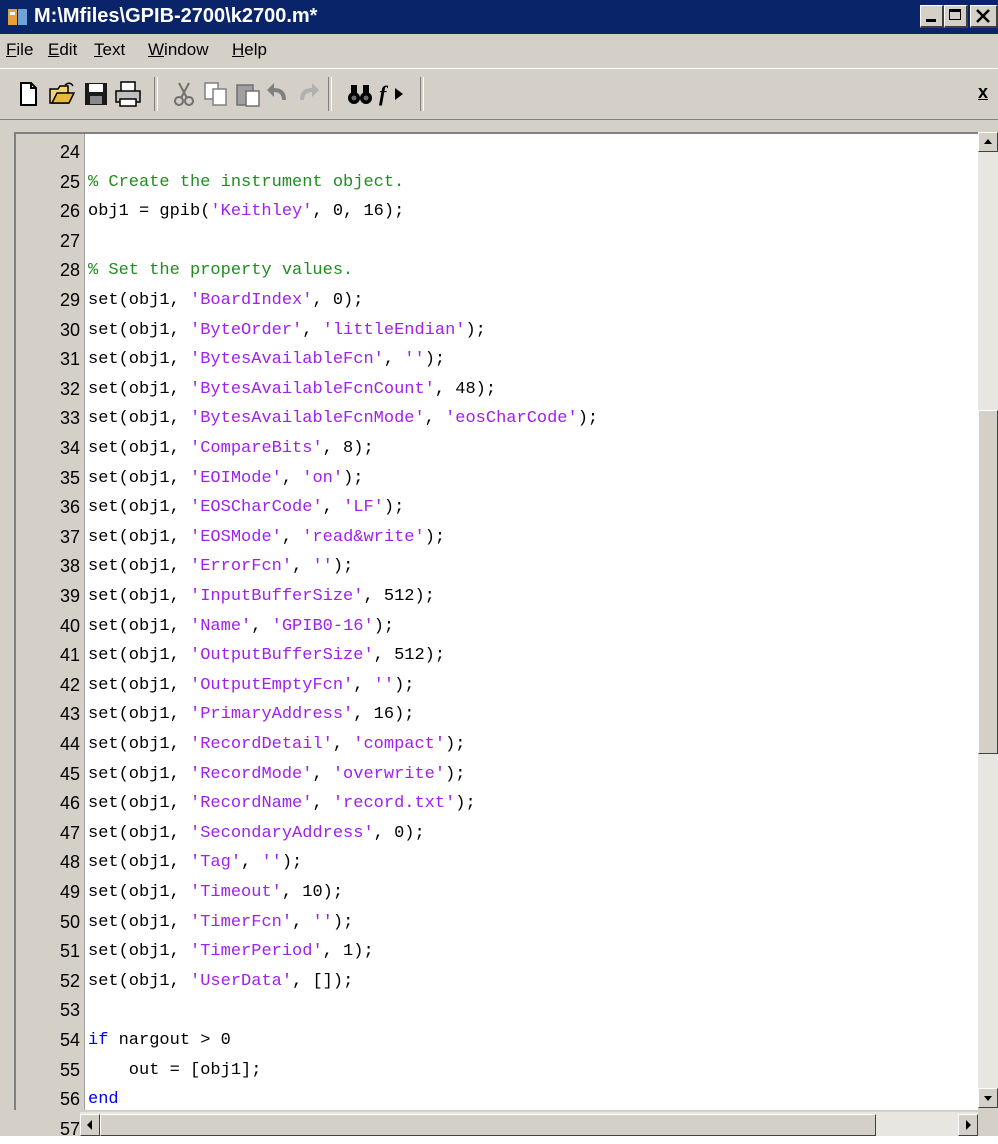 Image resolution: width=998 pixels, height=1144 pixels. What do you see at coordinates (496, 714) in the screenshot?
I see `code-line: 43 set(obj1, 'PrimaryAddress', 16);` at bounding box center [496, 714].